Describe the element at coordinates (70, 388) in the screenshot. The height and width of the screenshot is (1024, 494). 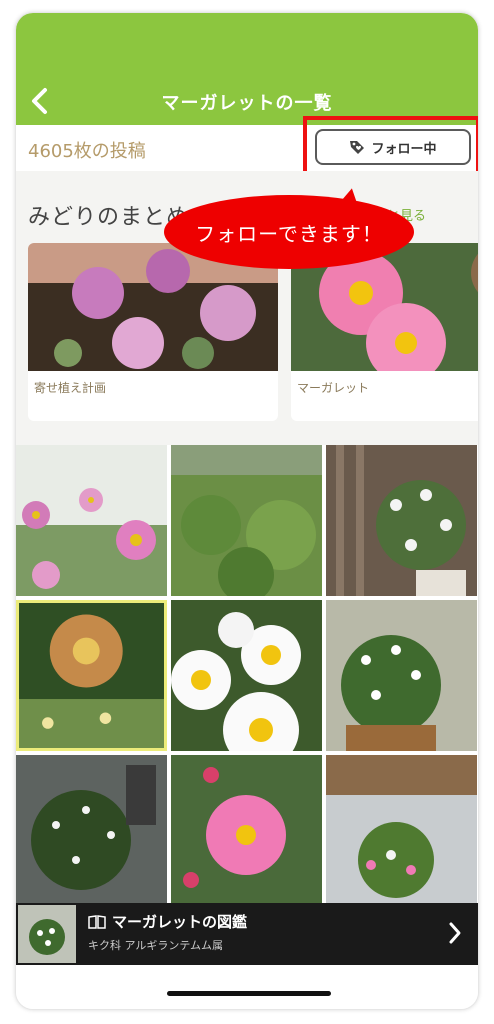
I see `card-caption: 寄せ植え計画` at that location.